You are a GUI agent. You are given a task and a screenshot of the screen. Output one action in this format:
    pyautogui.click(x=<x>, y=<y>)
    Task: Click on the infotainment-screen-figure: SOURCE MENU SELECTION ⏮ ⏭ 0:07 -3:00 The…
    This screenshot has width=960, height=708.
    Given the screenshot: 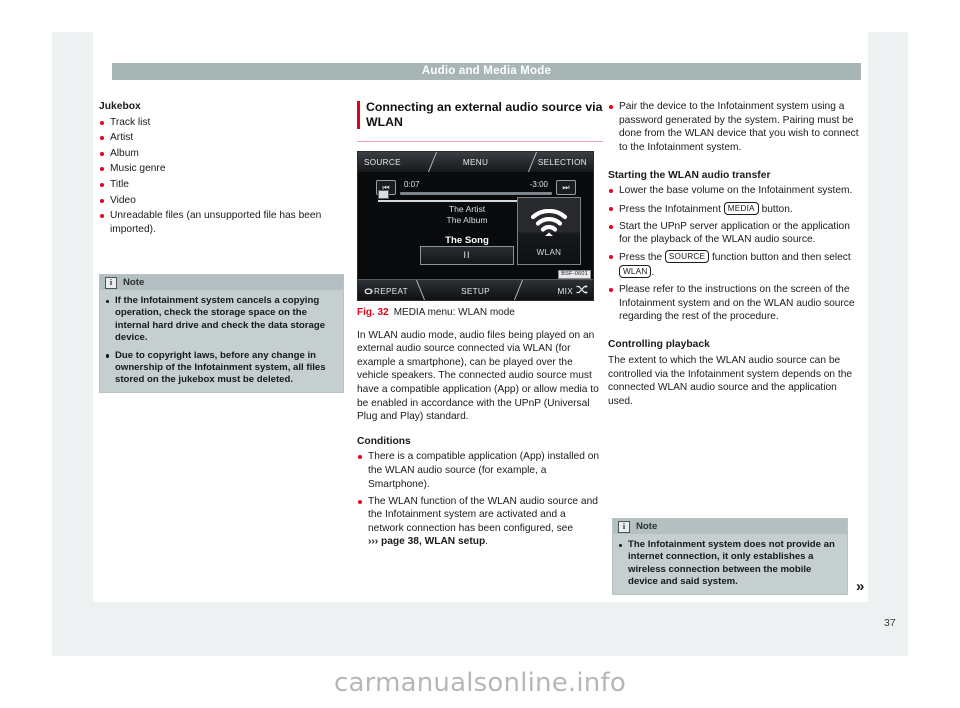 What is the action you would take?
    pyautogui.click(x=475, y=226)
    